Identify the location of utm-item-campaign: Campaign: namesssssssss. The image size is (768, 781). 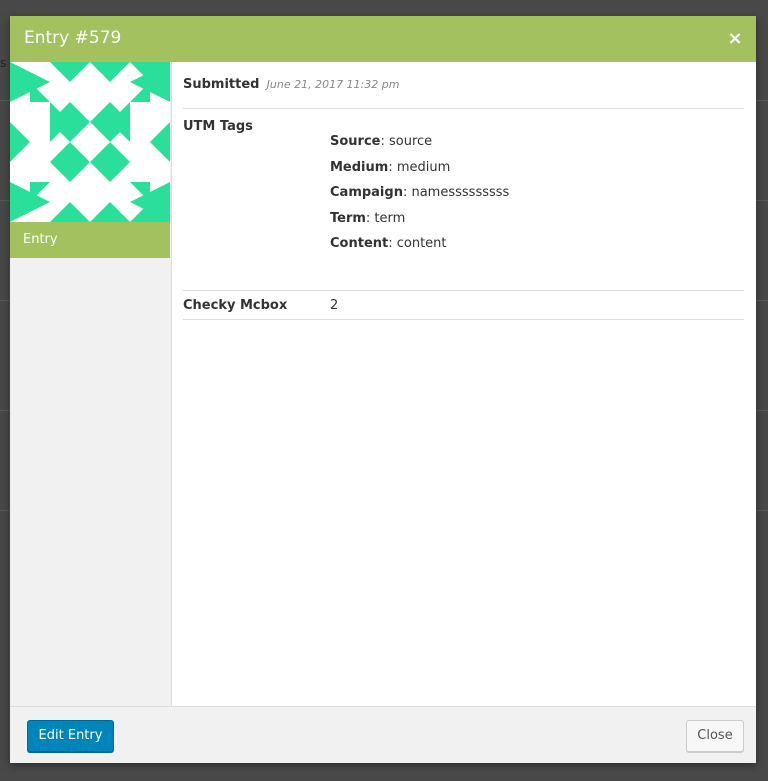
(419, 197).